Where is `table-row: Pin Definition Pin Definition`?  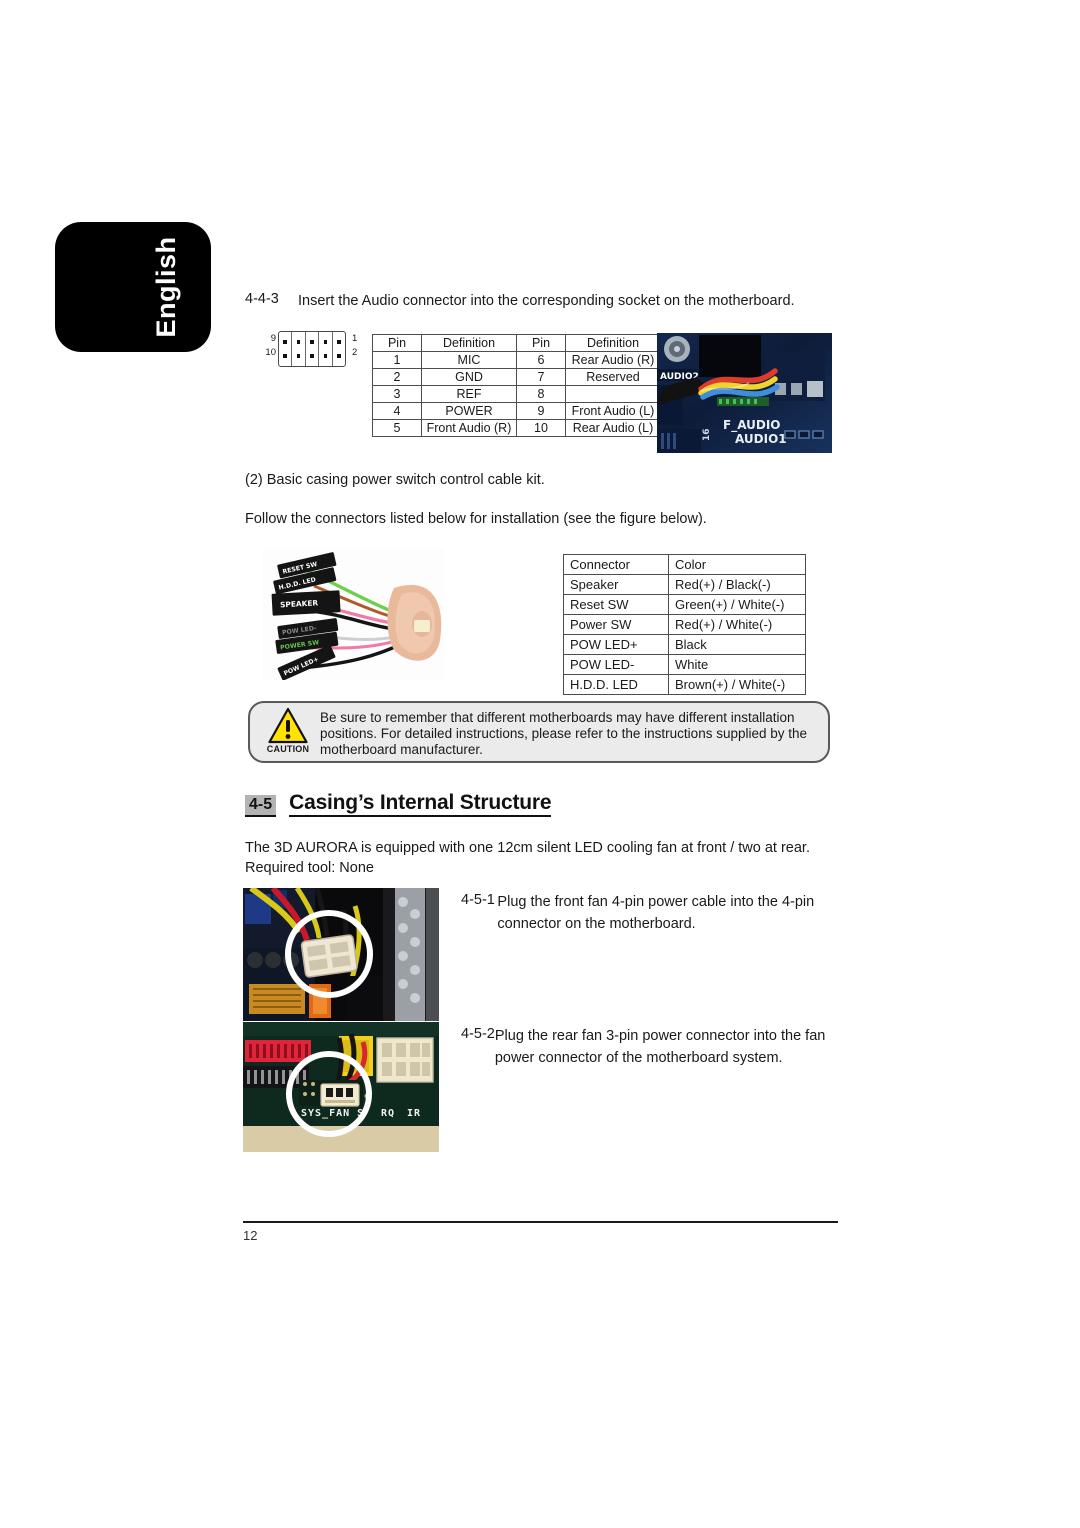 table-row: Pin Definition Pin Definition is located at coordinates (516, 343).